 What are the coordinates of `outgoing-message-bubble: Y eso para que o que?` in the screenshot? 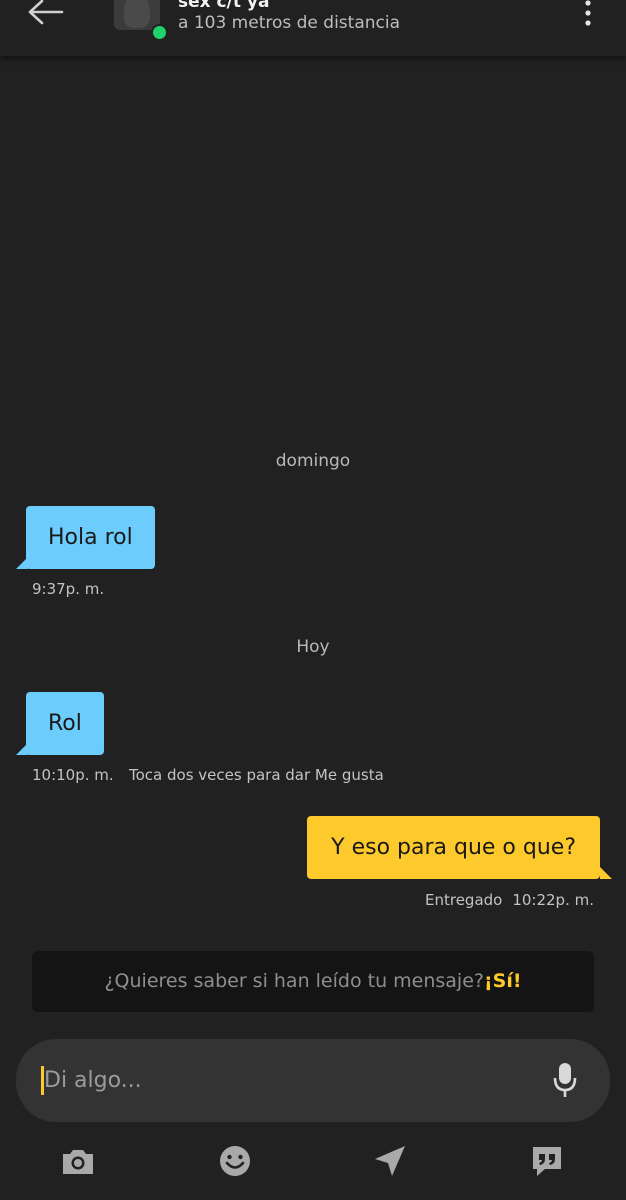 It's located at (453, 847).